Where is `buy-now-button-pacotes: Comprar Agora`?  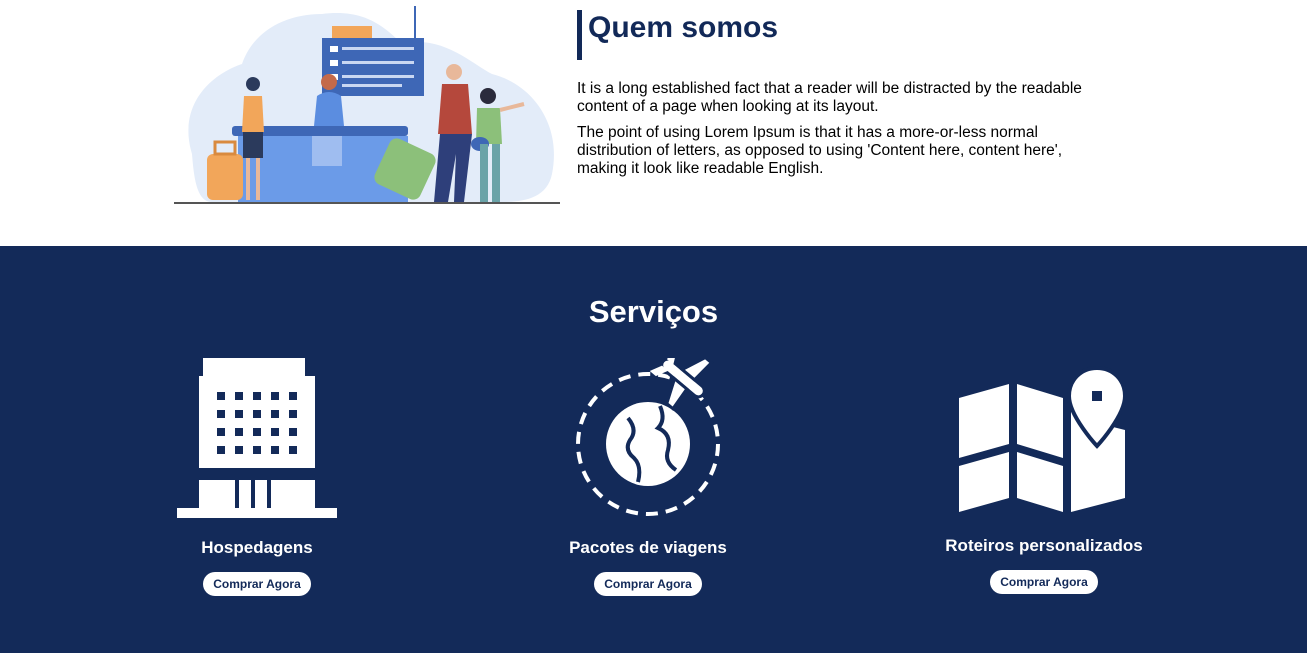 buy-now-button-pacotes: Comprar Agora is located at coordinates (648, 584).